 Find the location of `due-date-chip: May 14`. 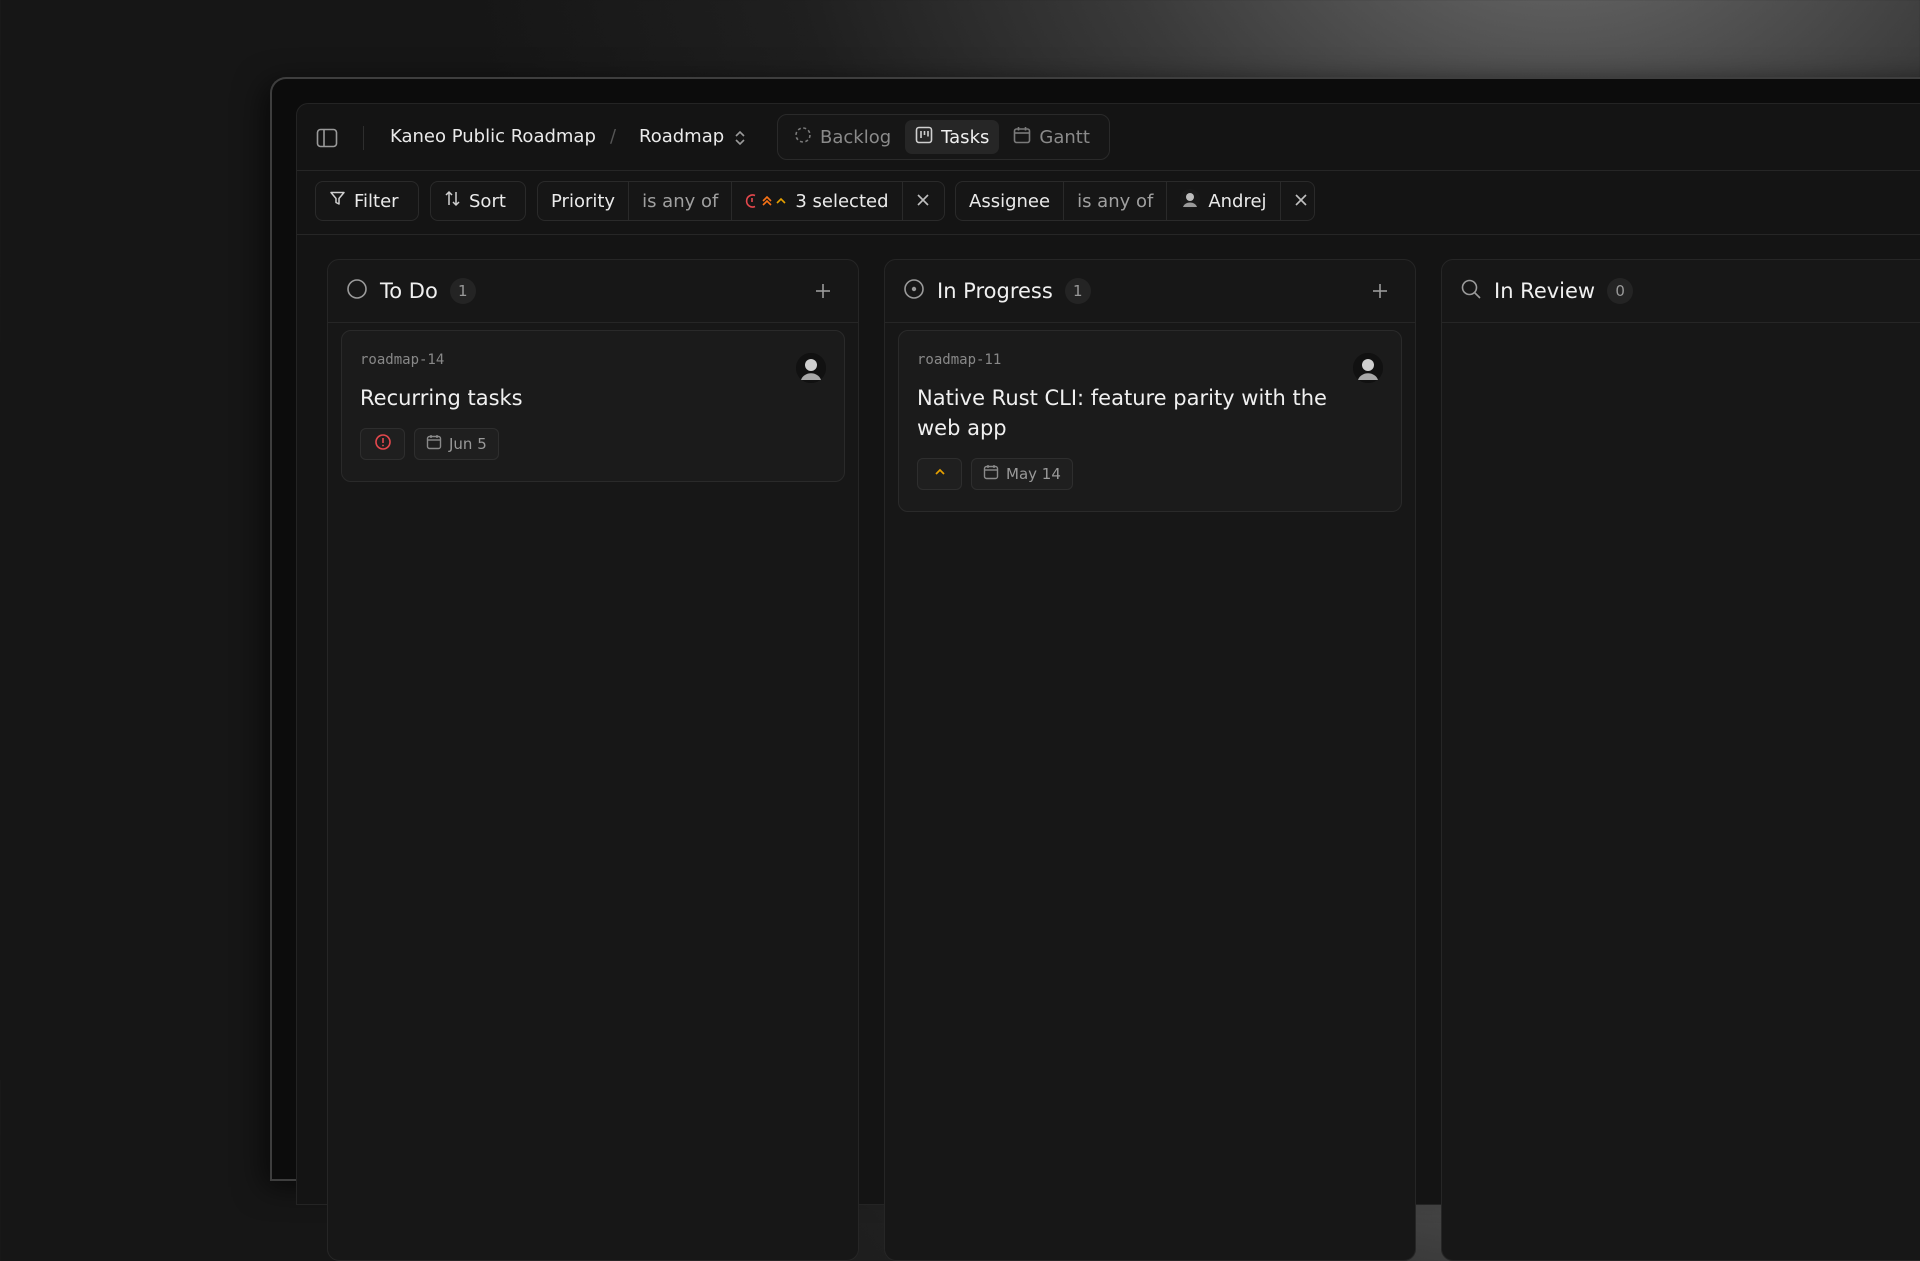

due-date-chip: May 14 is located at coordinates (1022, 474).